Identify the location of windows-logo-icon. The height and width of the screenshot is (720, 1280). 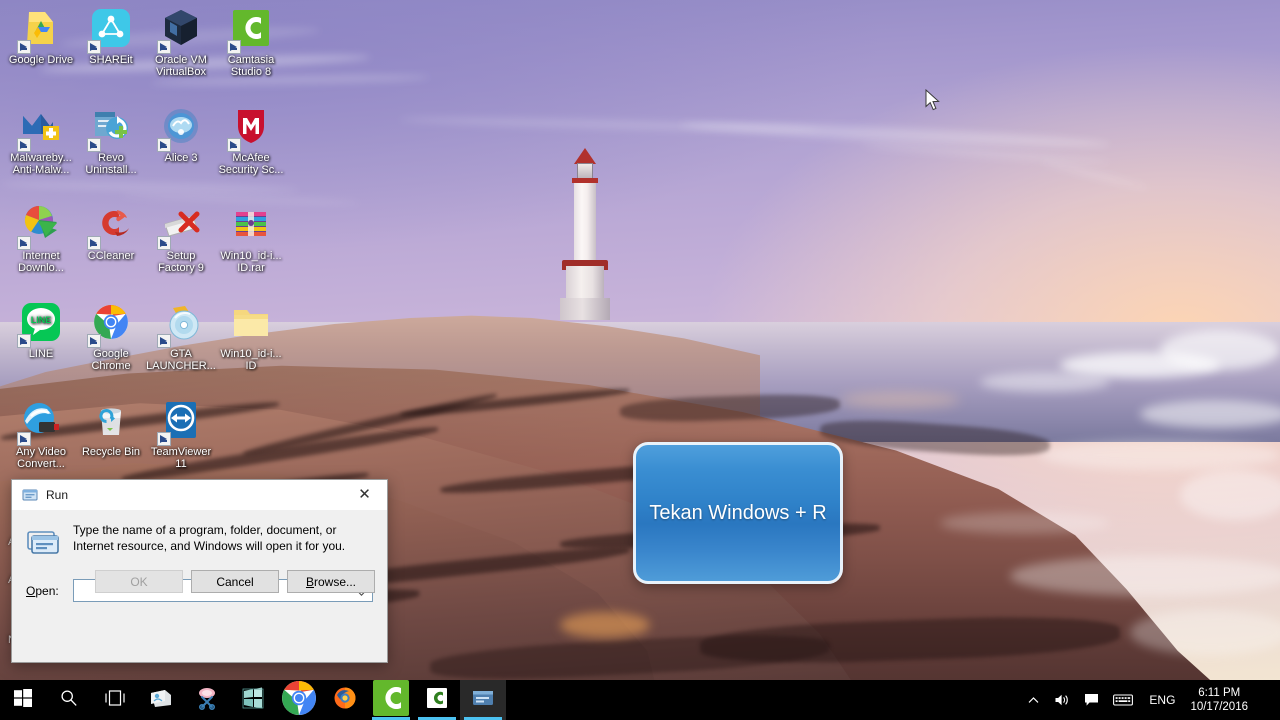
(23, 700).